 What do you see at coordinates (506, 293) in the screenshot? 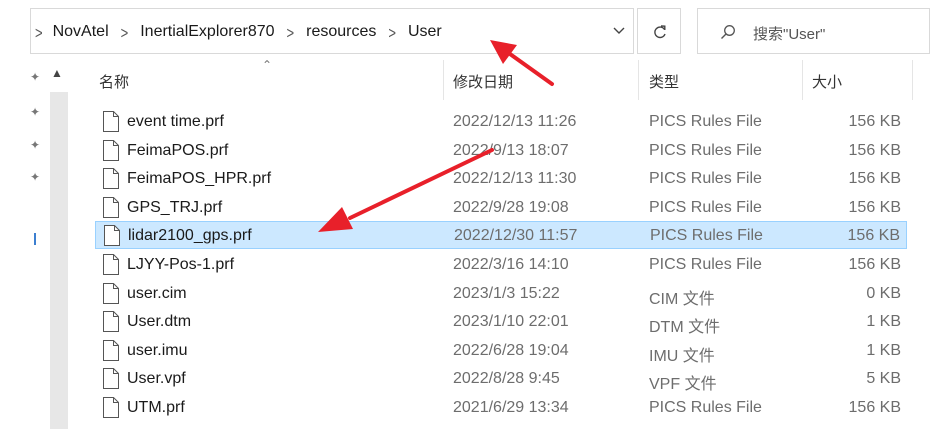
I see `file-date: 2023/1/3 15:22` at bounding box center [506, 293].